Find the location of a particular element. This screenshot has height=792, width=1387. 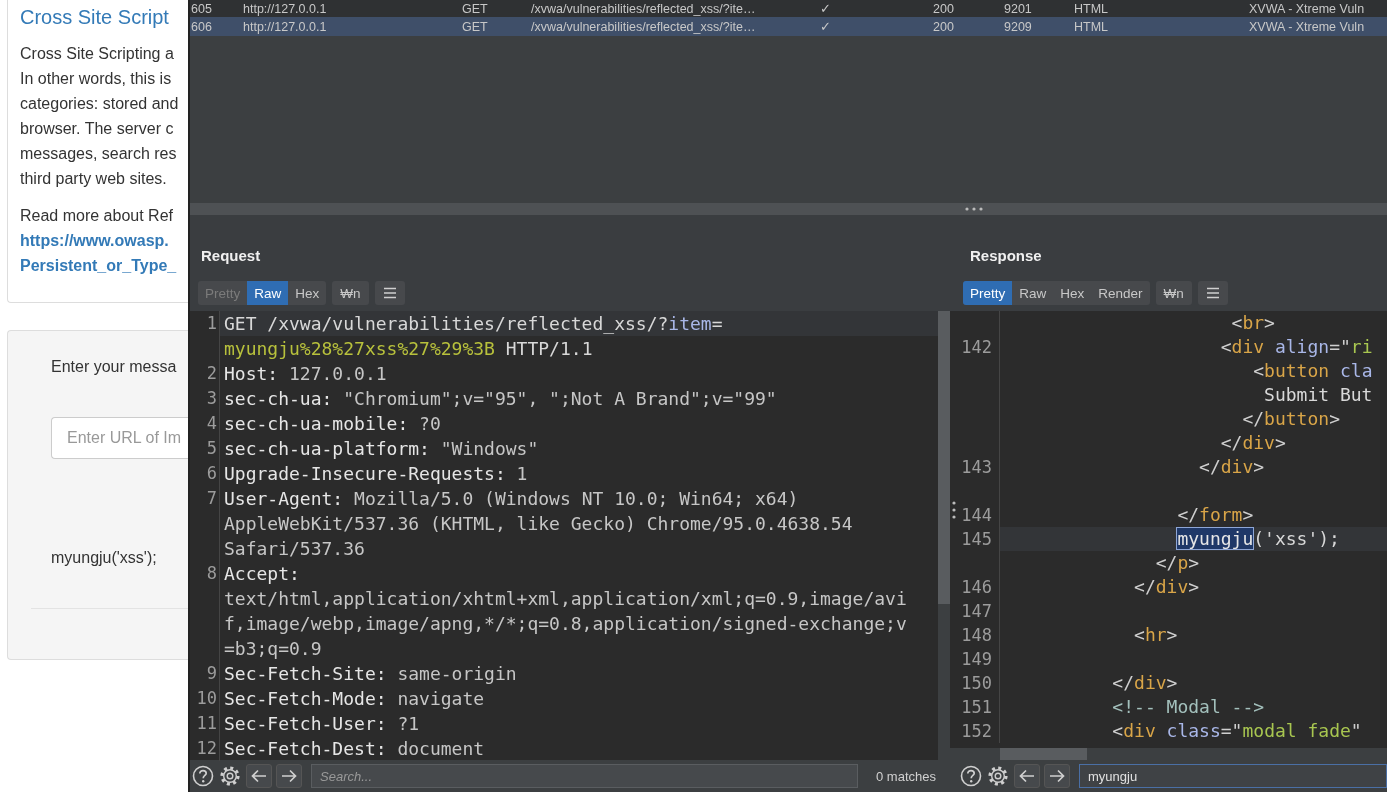

code-line: </button> is located at coordinates (1290, 418).